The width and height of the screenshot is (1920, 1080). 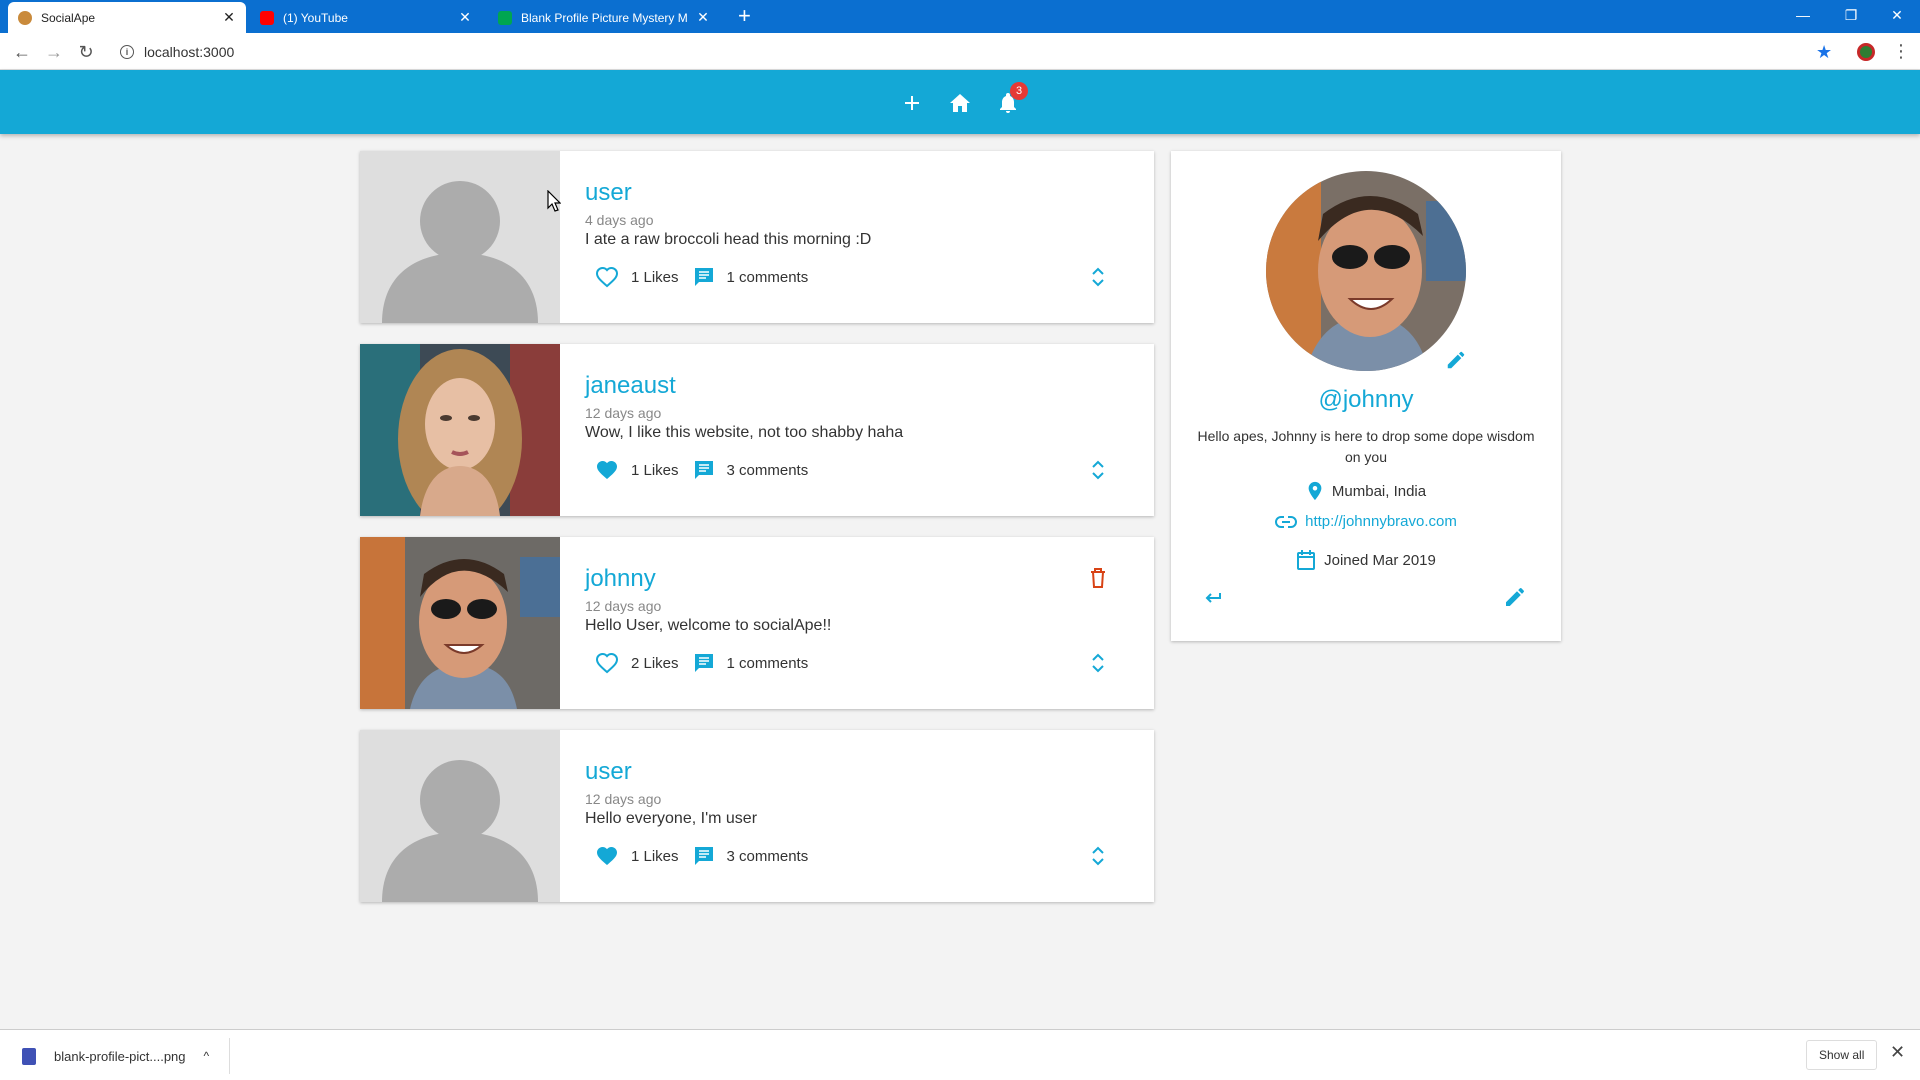 I want to click on tab-title: (1) YouTube, so click(x=315, y=17).